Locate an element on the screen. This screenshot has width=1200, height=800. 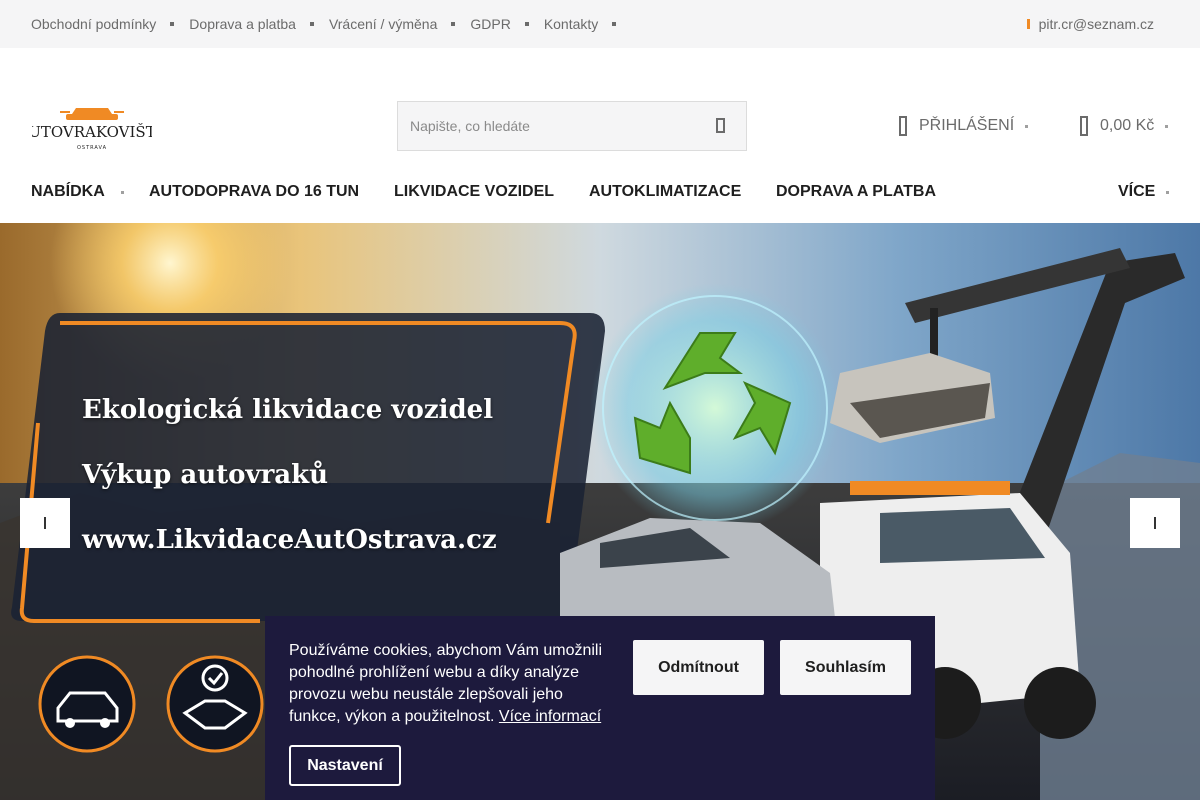
top-email: pitr.cr@seznam.cz is located at coordinates (1090, 24).